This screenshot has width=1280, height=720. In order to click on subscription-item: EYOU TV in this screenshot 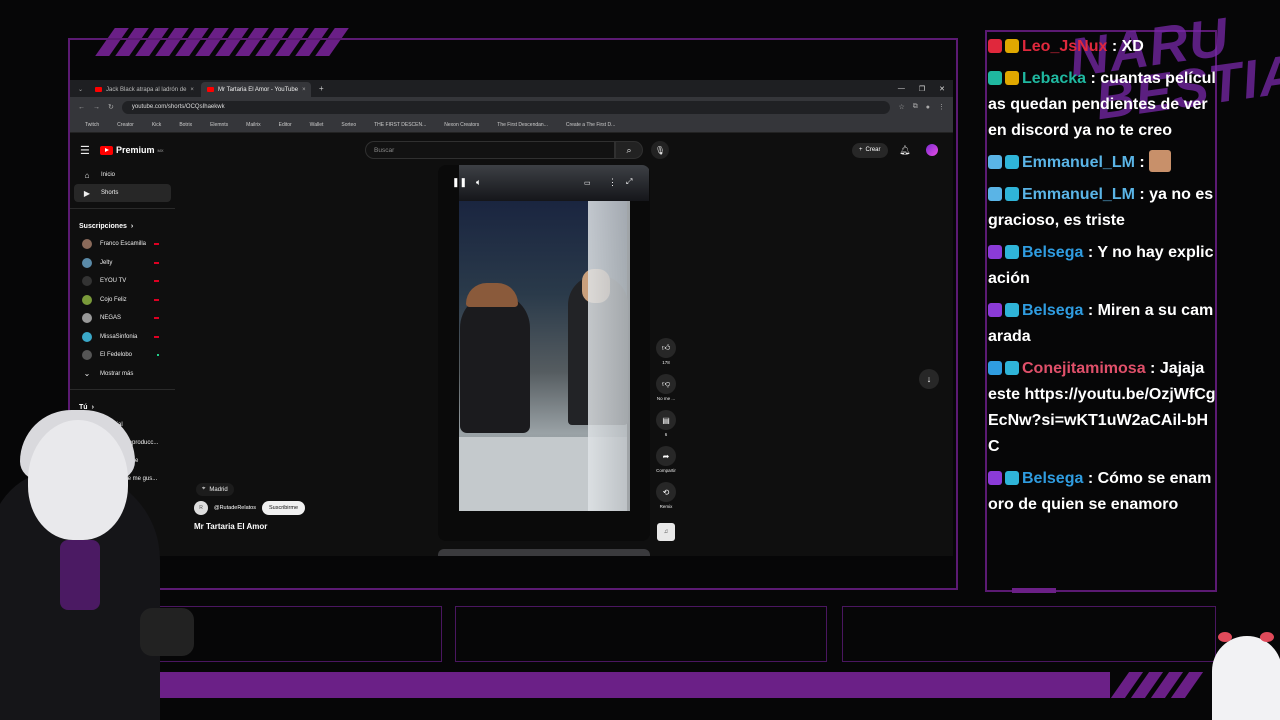, I will do `click(122, 281)`.